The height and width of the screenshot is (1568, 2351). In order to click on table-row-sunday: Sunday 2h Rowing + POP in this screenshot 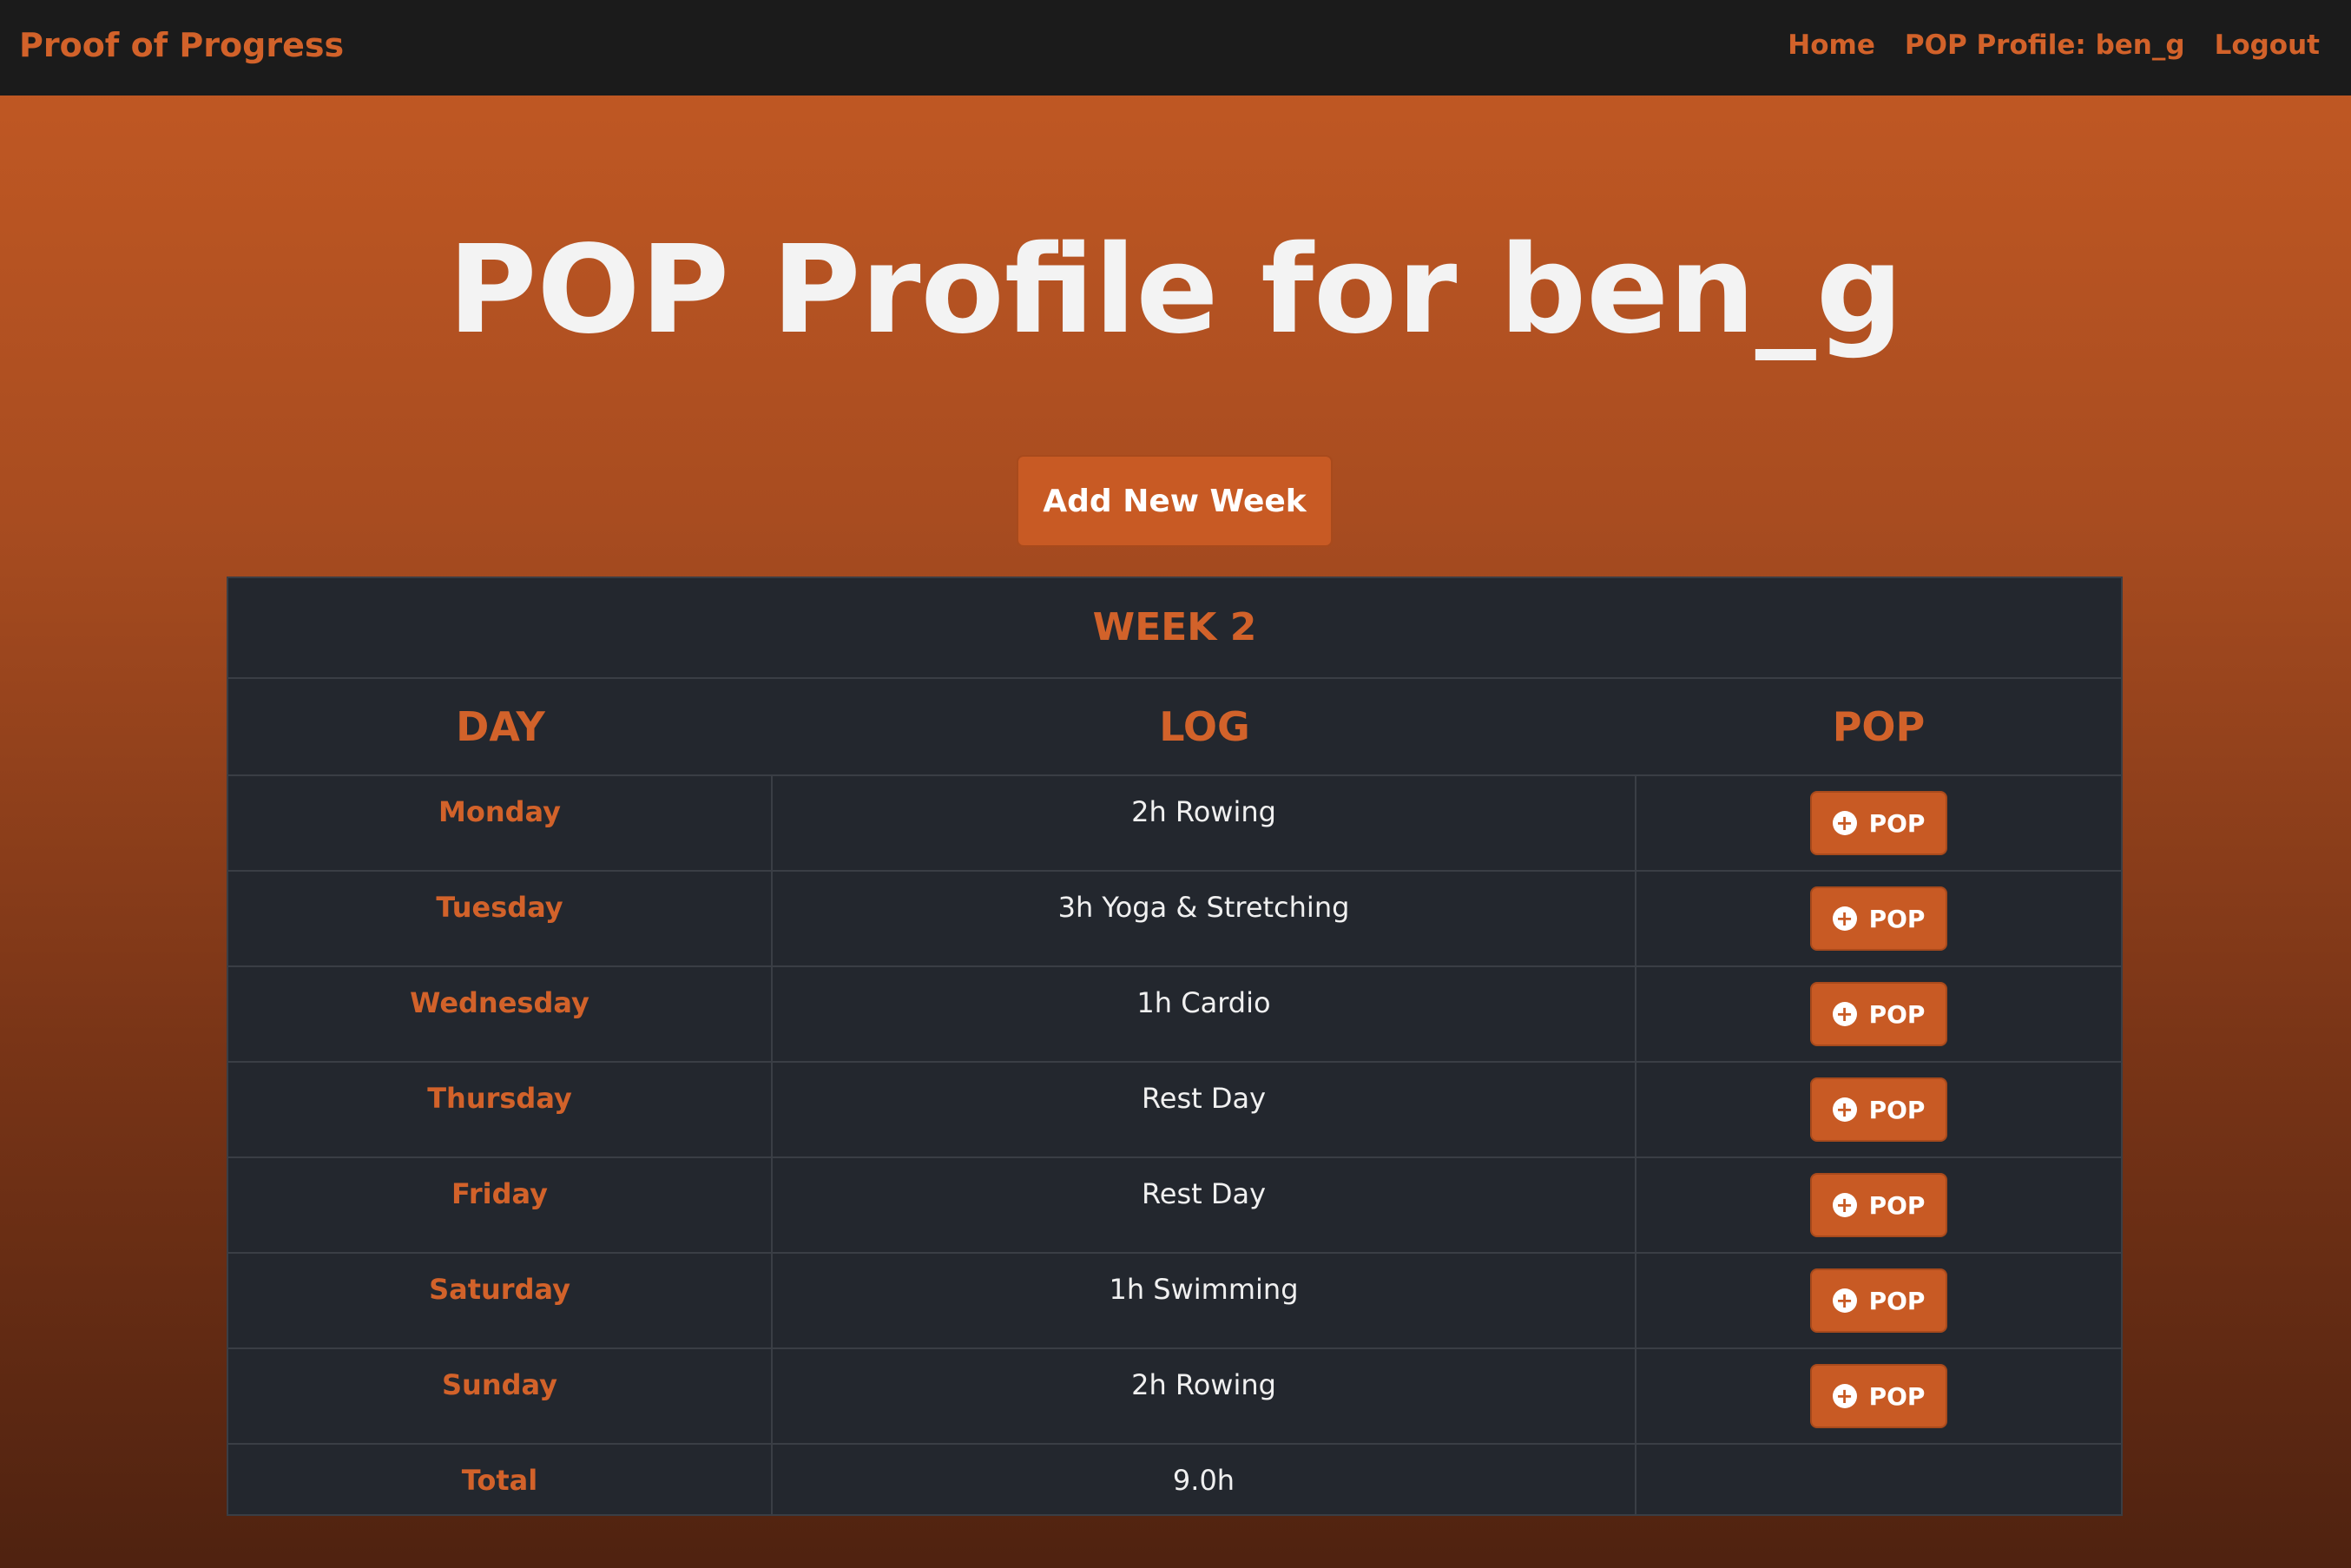, I will do `click(1175, 1397)`.